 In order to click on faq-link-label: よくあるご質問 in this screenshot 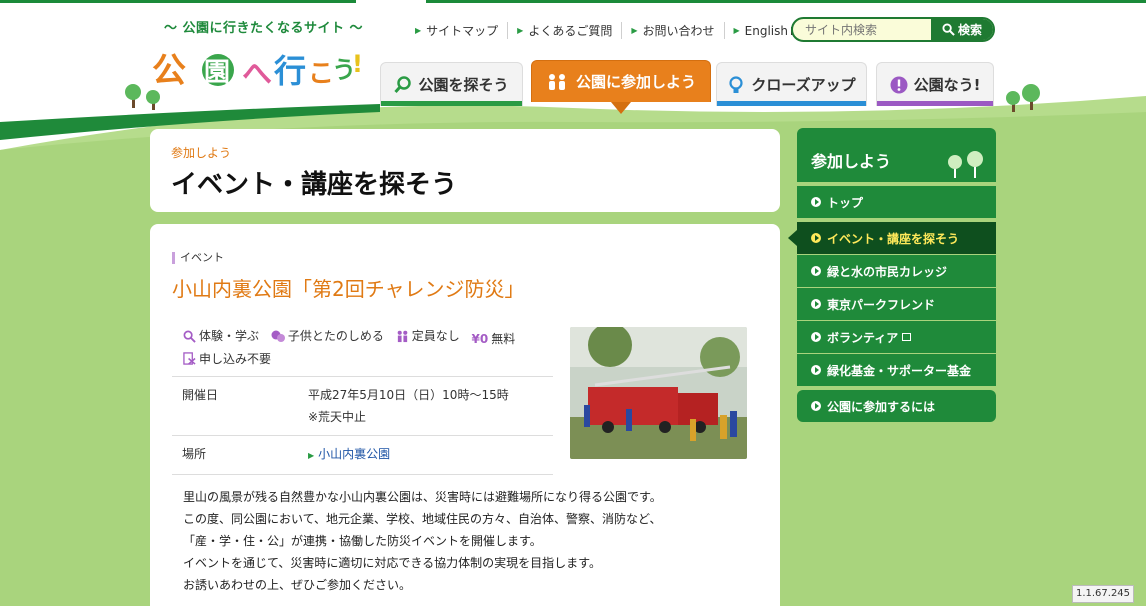, I will do `click(570, 31)`.